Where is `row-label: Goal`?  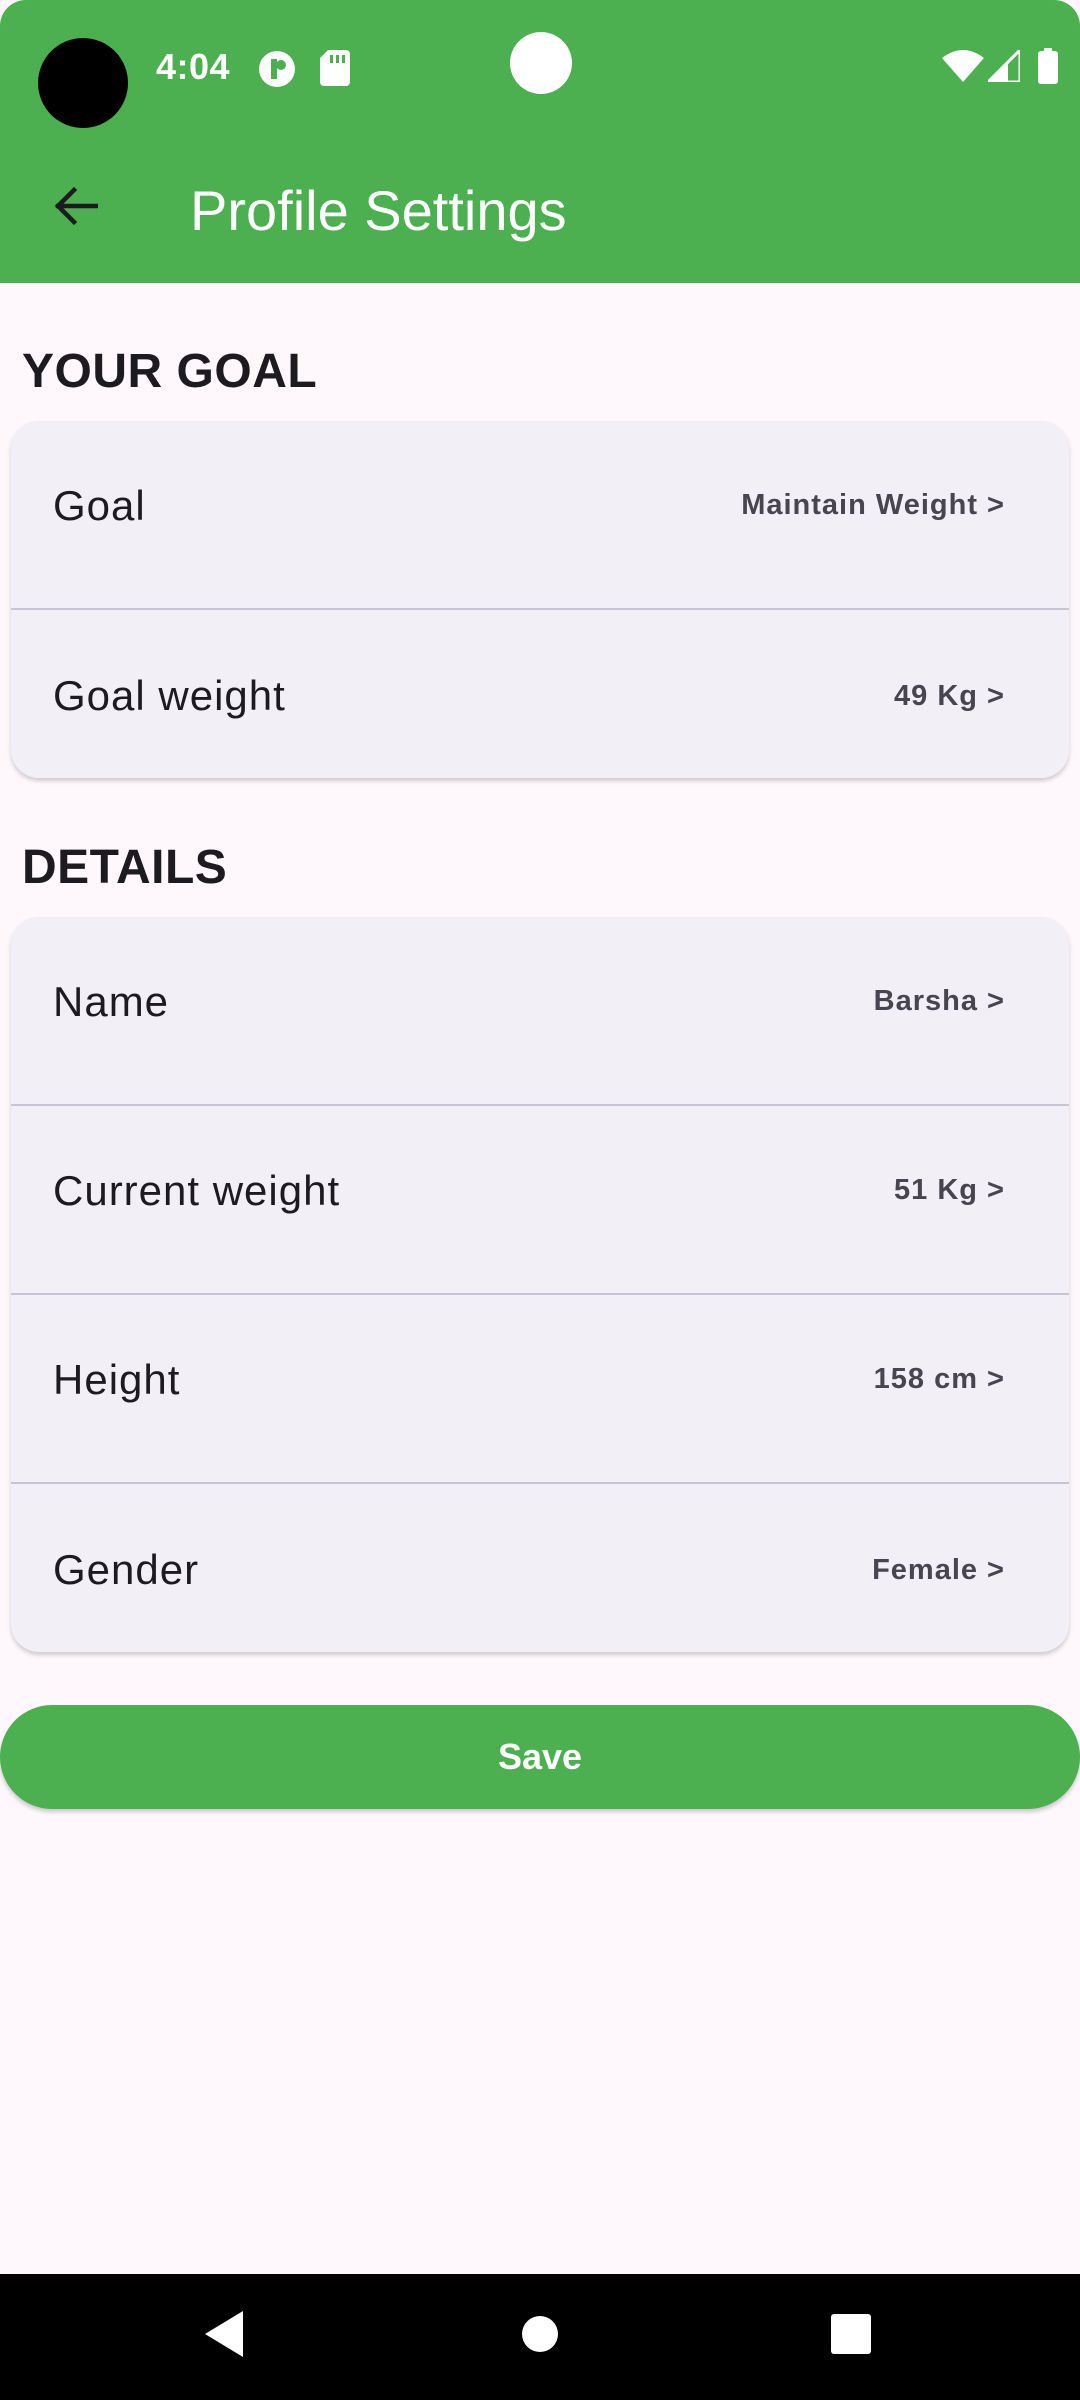 row-label: Goal is located at coordinates (99, 505).